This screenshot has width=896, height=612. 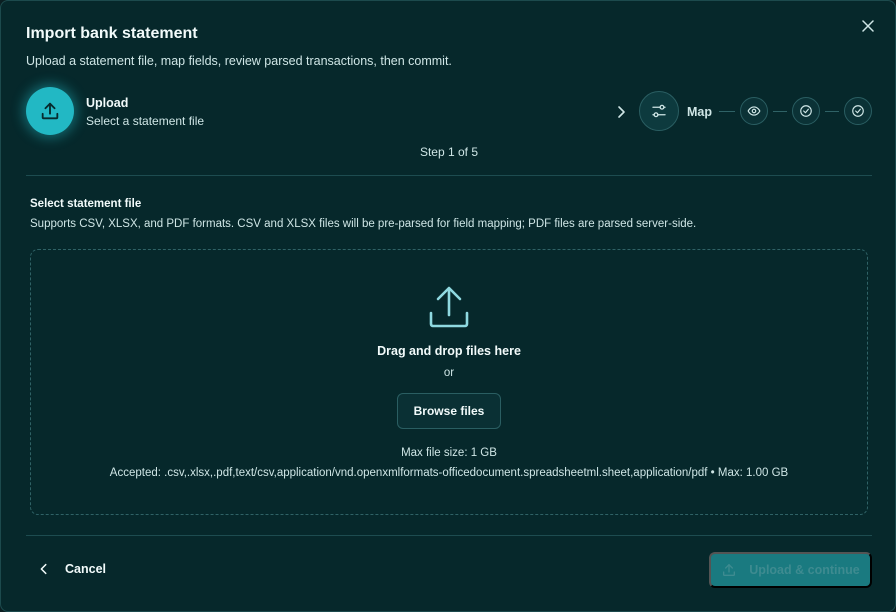 What do you see at coordinates (449, 453) in the screenshot?
I see `max-file-size: Max file size: 1 GB` at bounding box center [449, 453].